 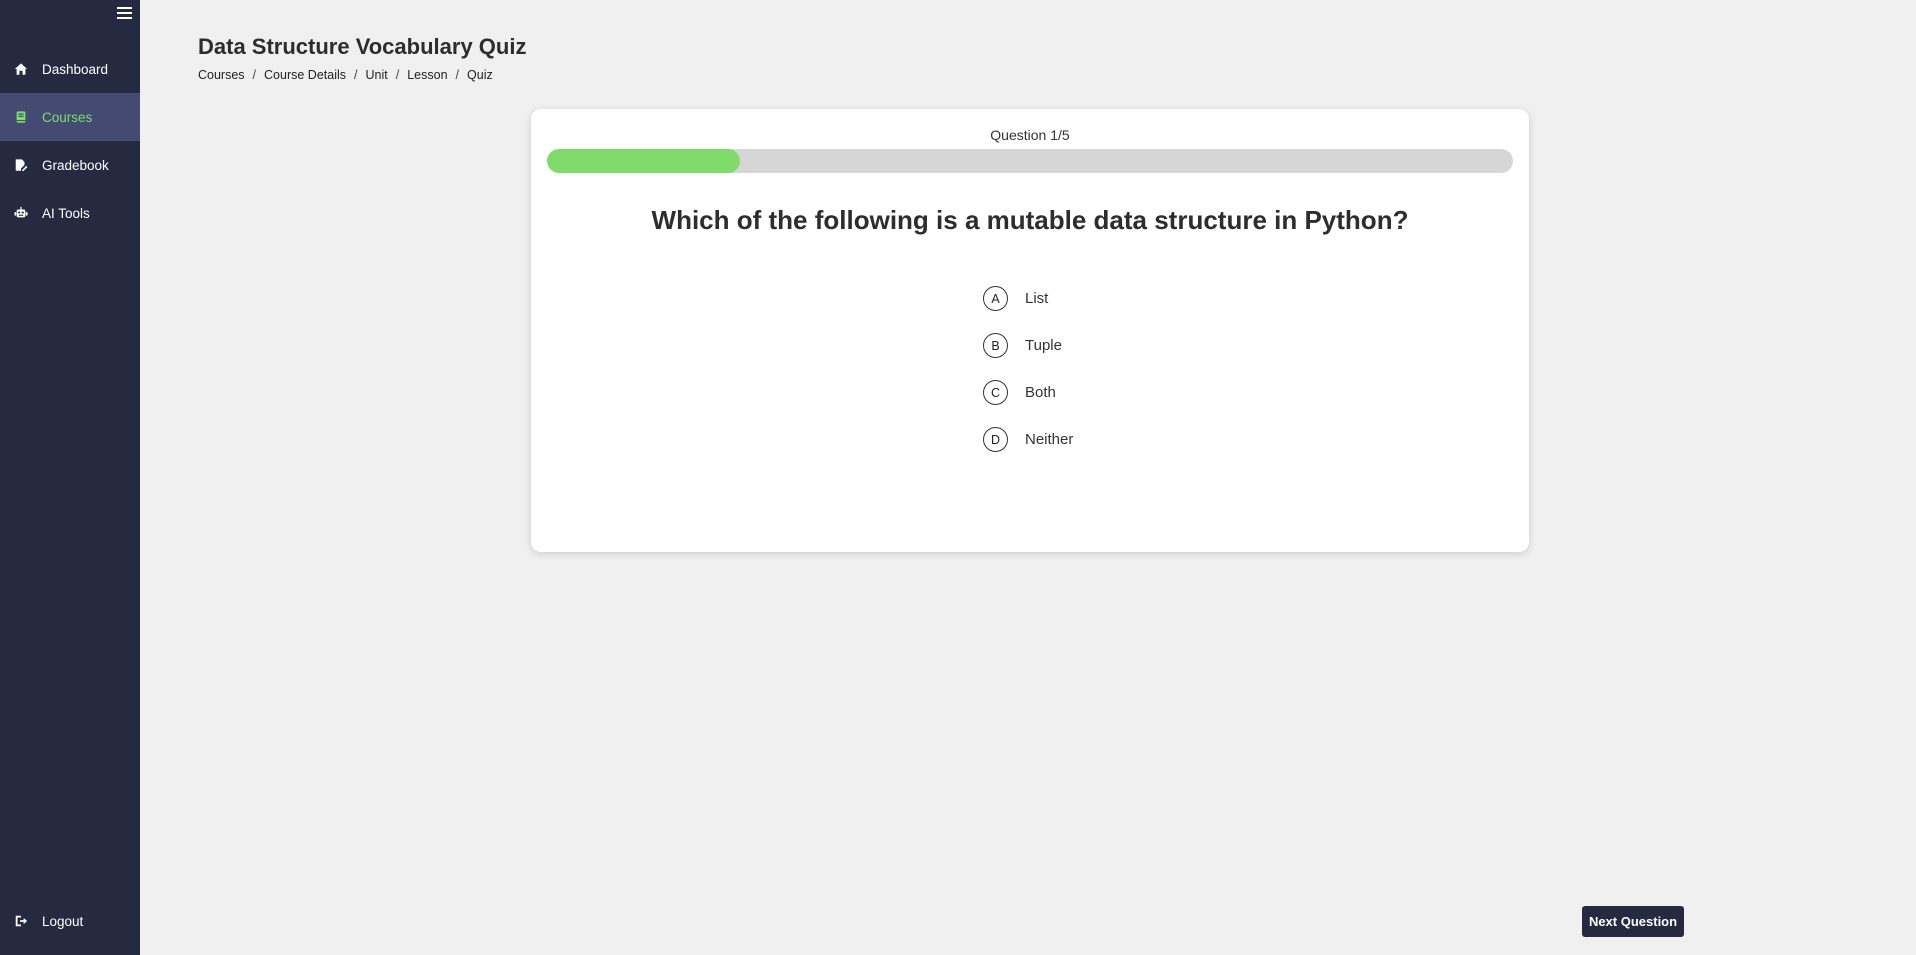 What do you see at coordinates (66, 213) in the screenshot?
I see `sidebar-item-label: AI Tools` at bounding box center [66, 213].